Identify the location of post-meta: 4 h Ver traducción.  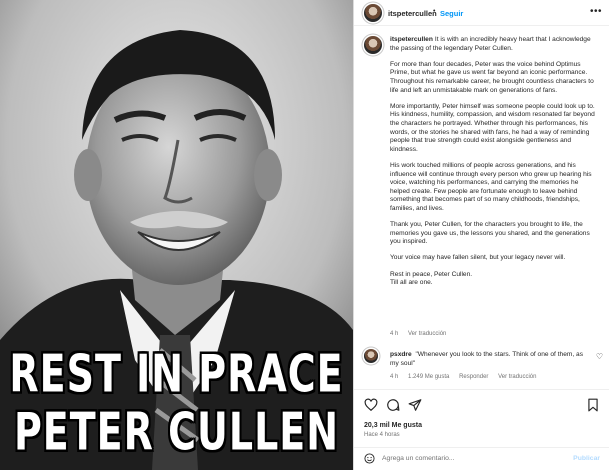
(422, 334).